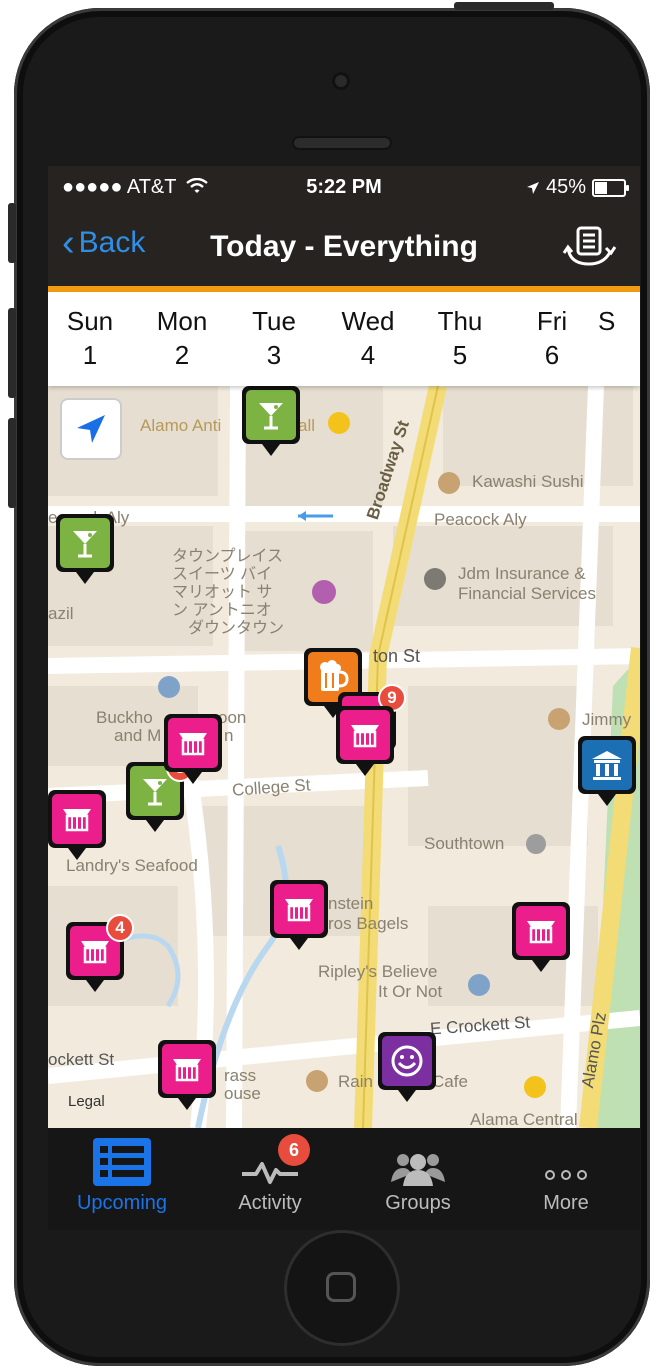 Image resolution: width=656 pixels, height=1372 pixels. What do you see at coordinates (589, 247) in the screenshot?
I see `sync-list-icon` at bounding box center [589, 247].